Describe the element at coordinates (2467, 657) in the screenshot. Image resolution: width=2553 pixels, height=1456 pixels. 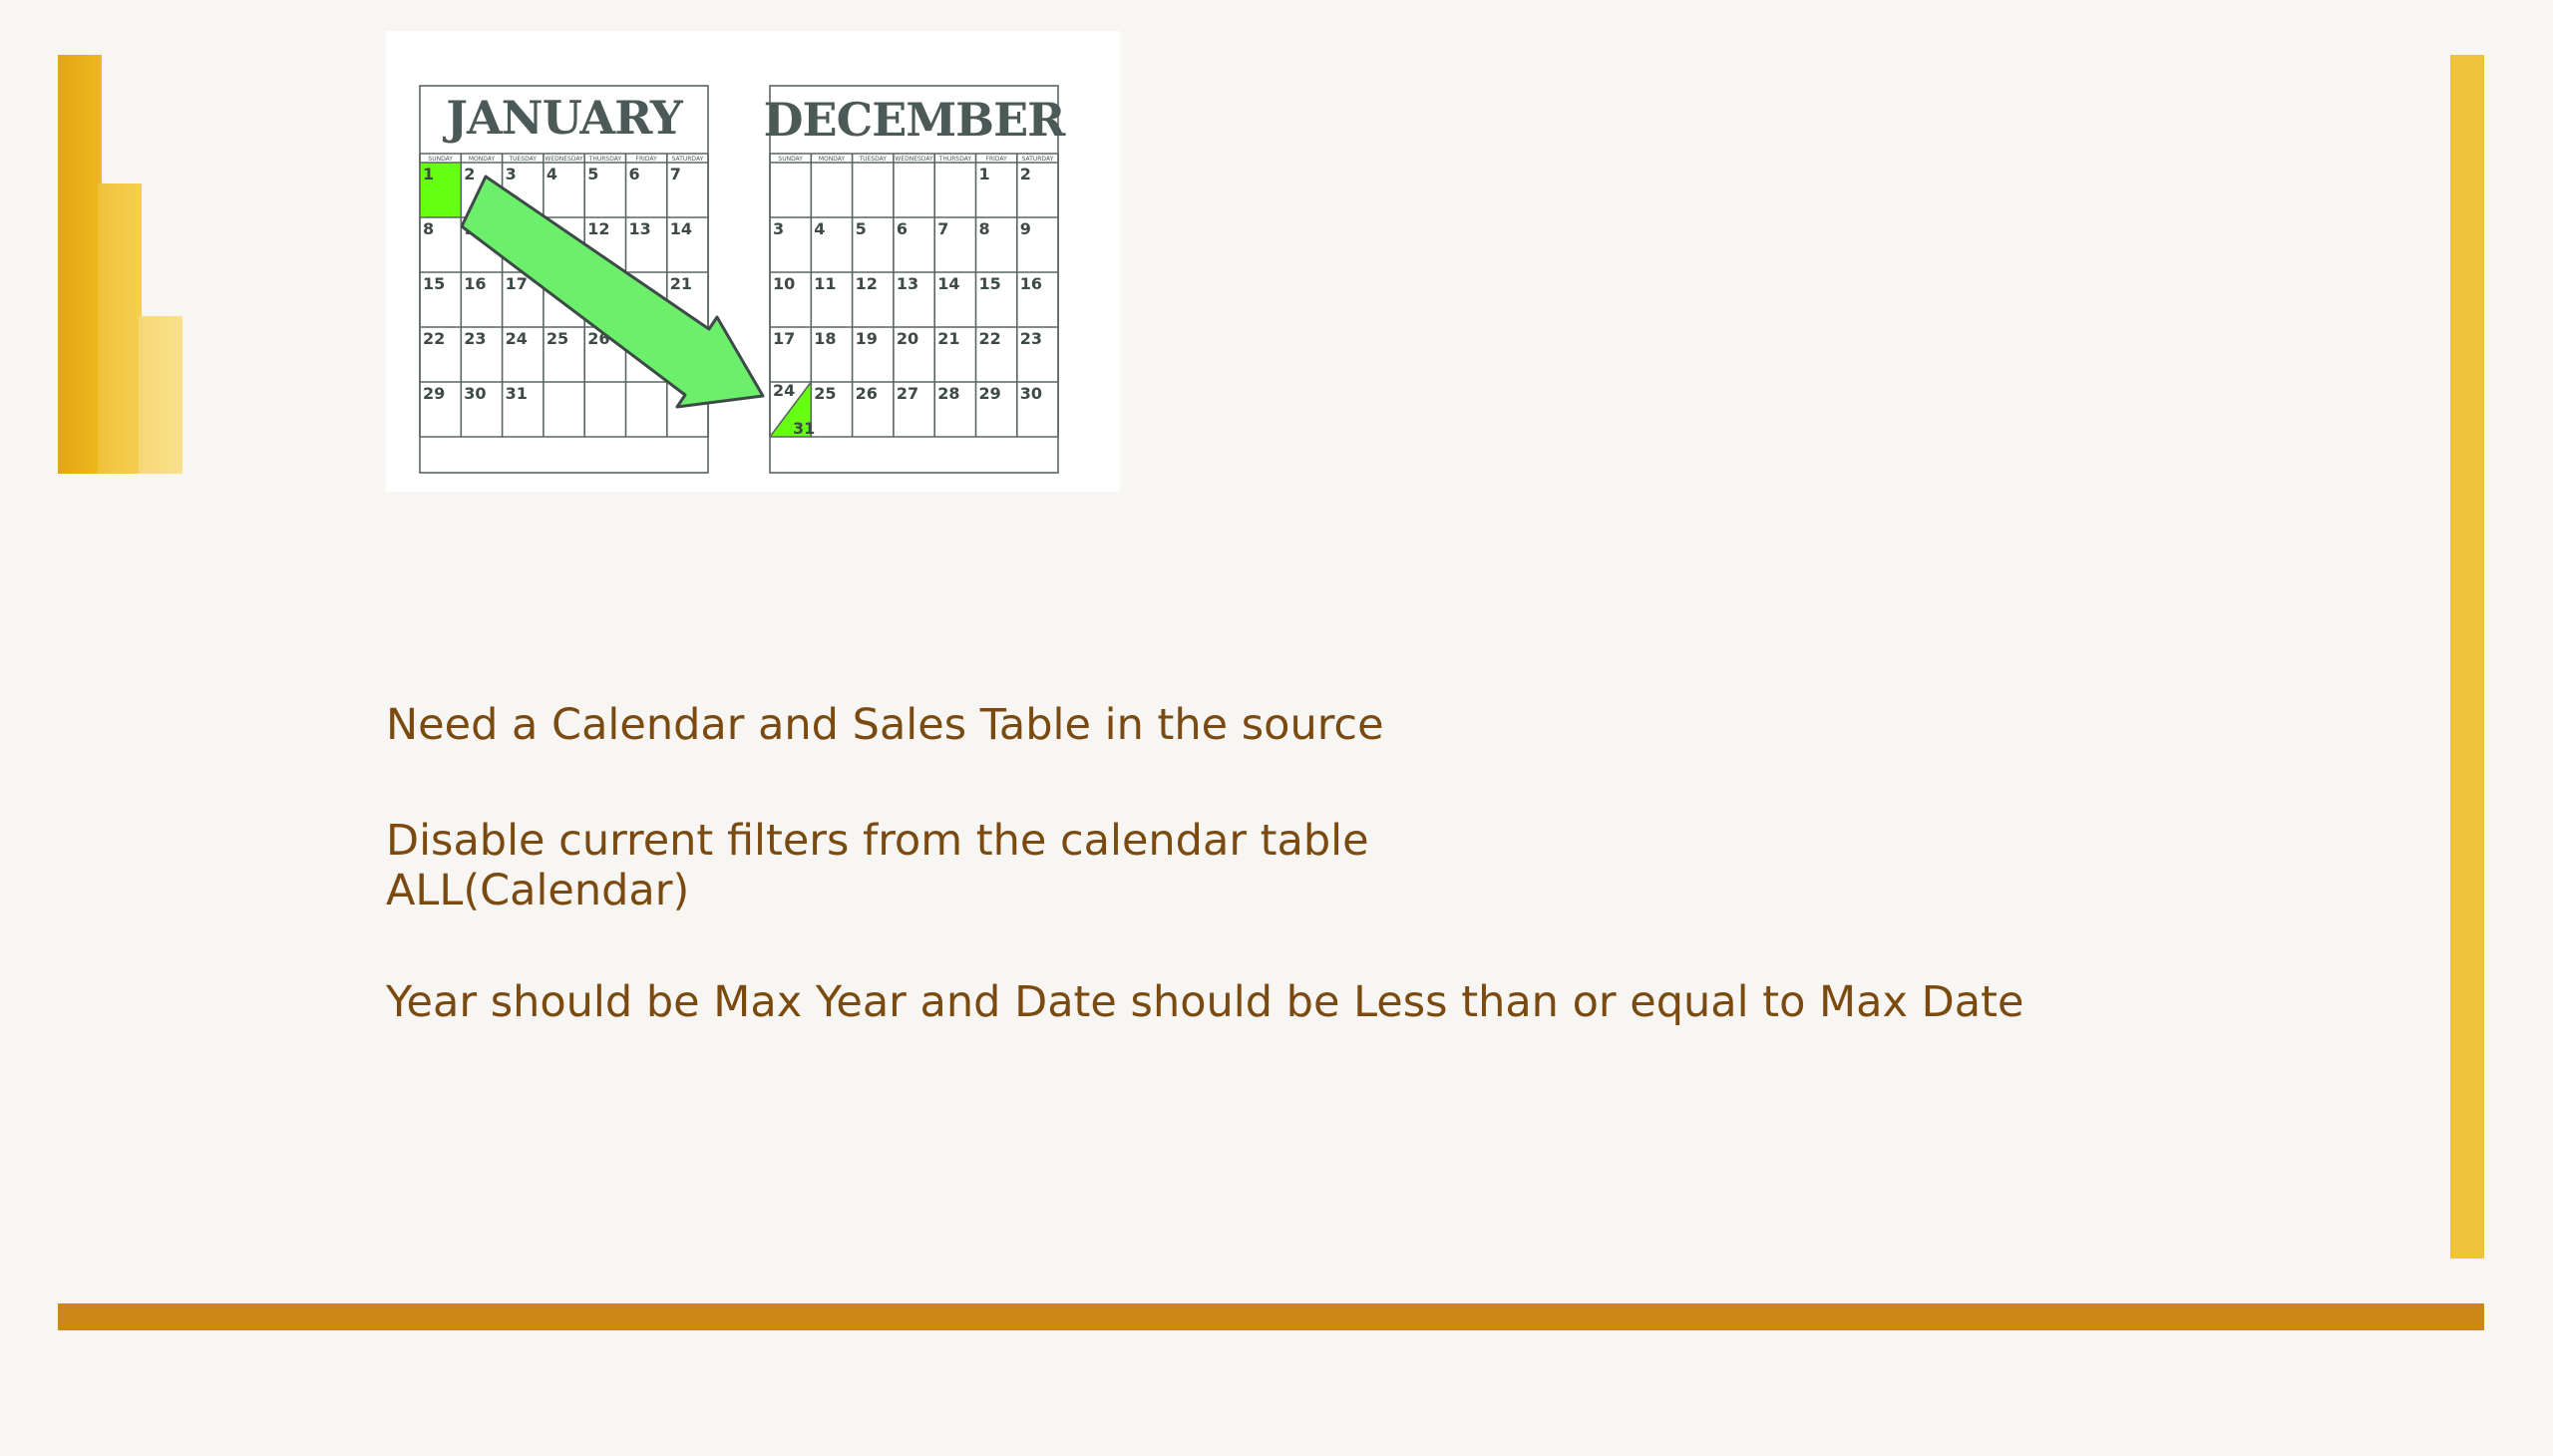
I see `right-accent-bar` at that location.